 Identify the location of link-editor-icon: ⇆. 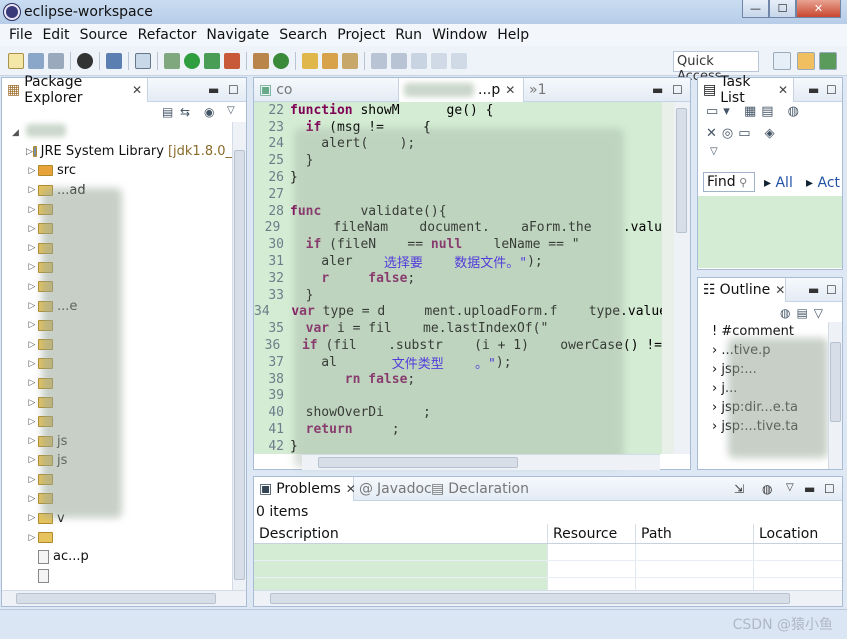
(185, 112).